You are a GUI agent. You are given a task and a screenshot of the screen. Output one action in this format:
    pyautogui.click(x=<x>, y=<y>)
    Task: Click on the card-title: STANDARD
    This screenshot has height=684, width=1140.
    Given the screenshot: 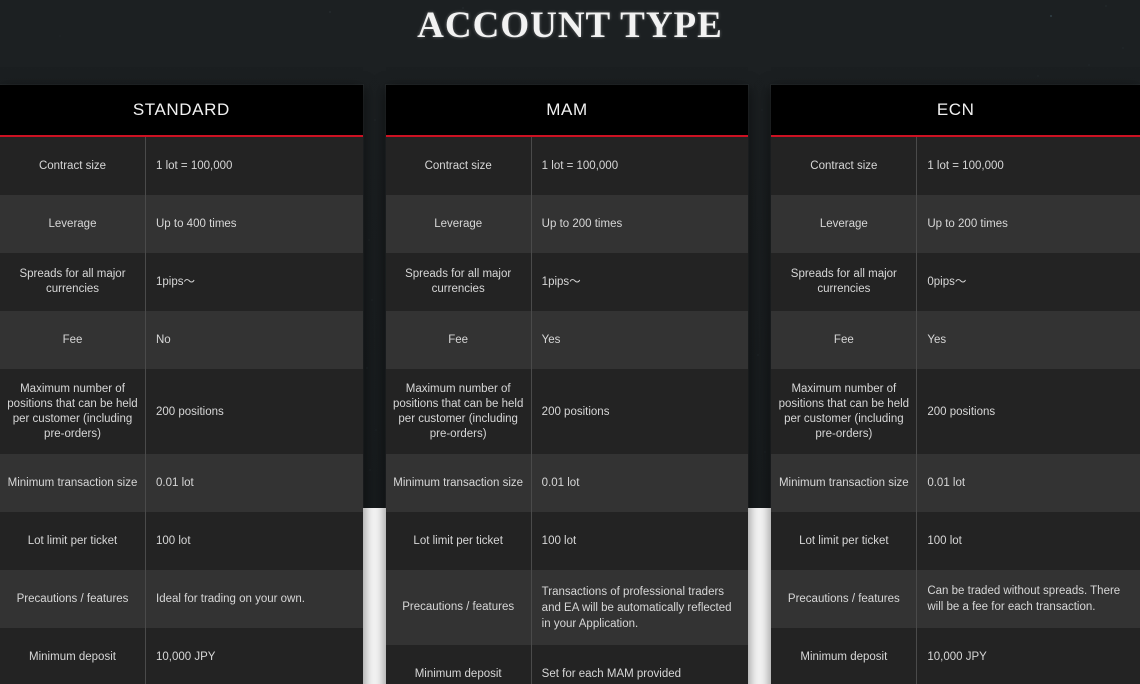 What is the action you would take?
    pyautogui.click(x=181, y=109)
    